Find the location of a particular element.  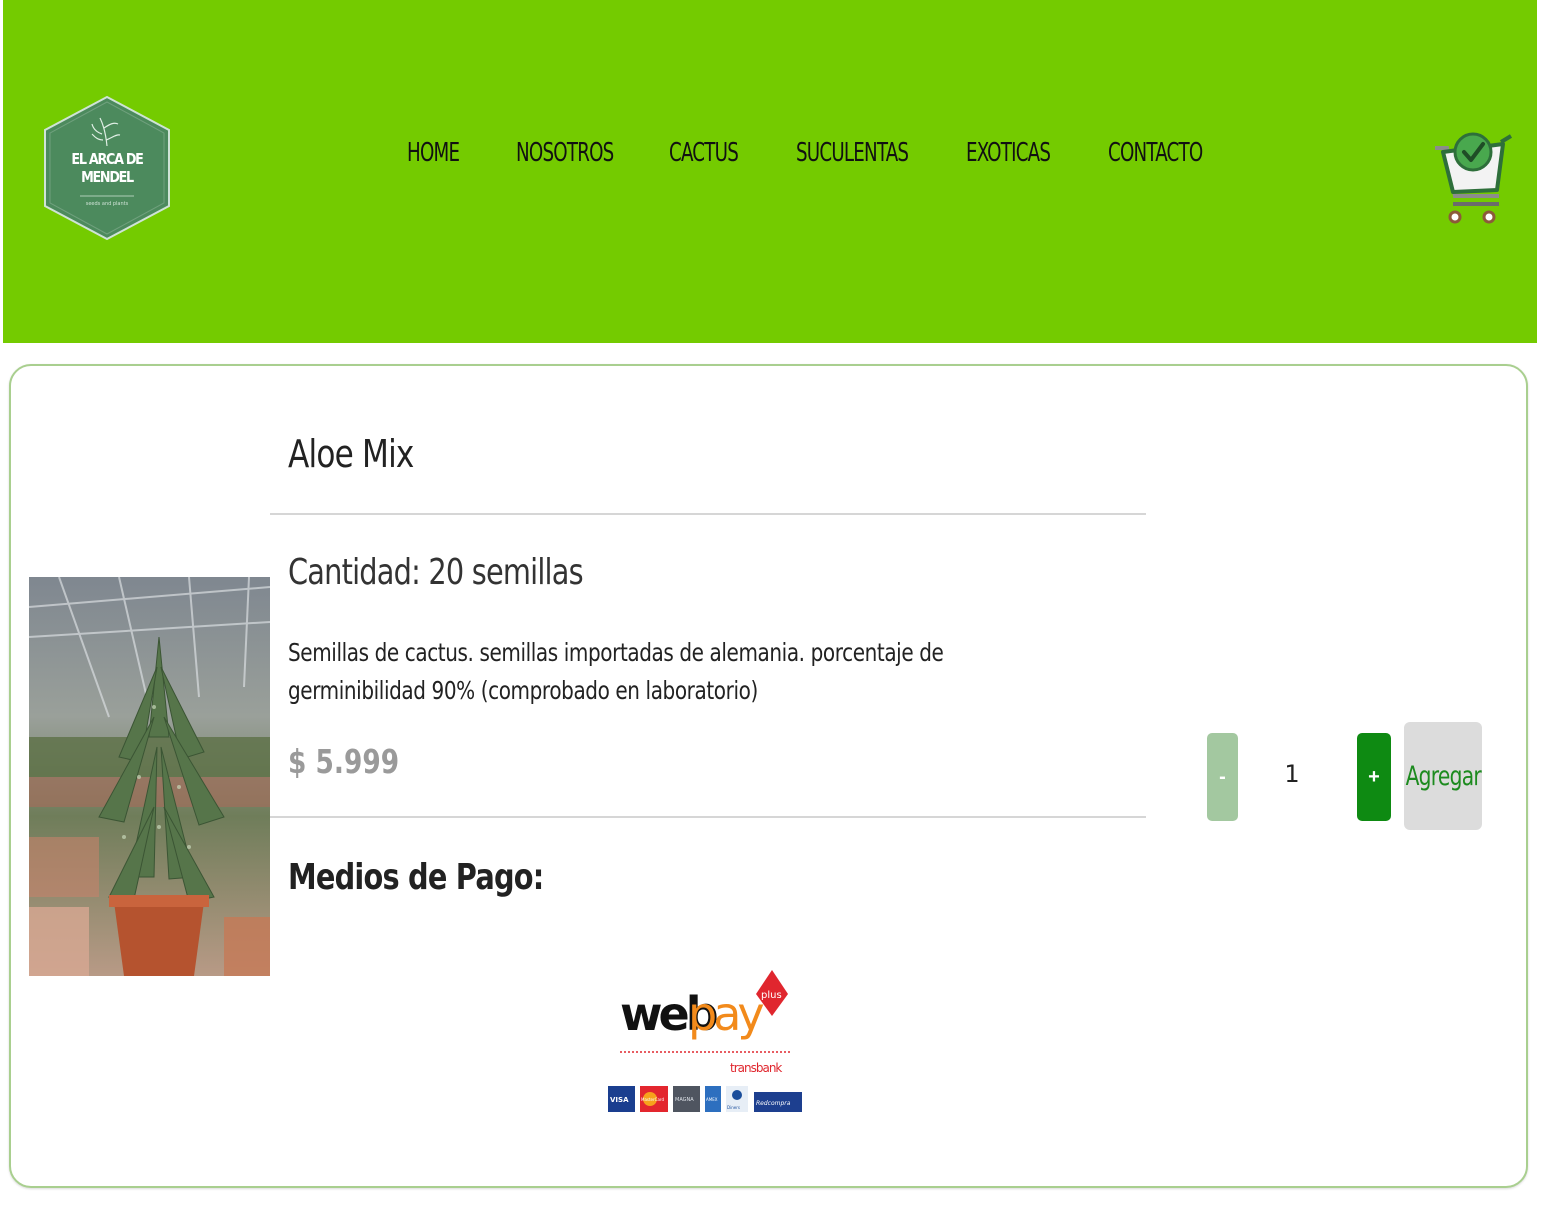

webpay-word-pay: pay is located at coordinates (725, 1014).